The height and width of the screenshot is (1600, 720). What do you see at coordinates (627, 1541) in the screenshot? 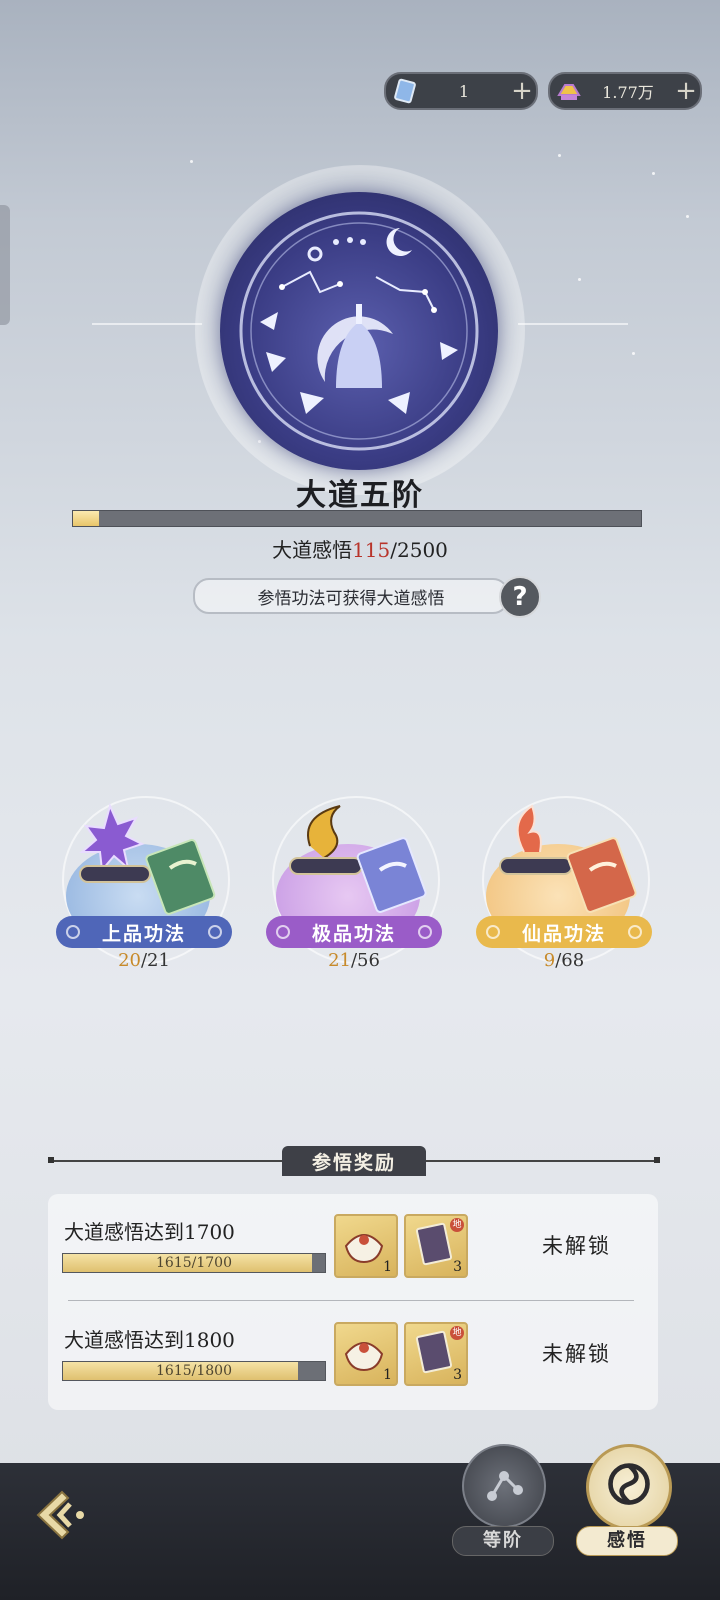
I see `tab-insight-label: 感悟` at bounding box center [627, 1541].